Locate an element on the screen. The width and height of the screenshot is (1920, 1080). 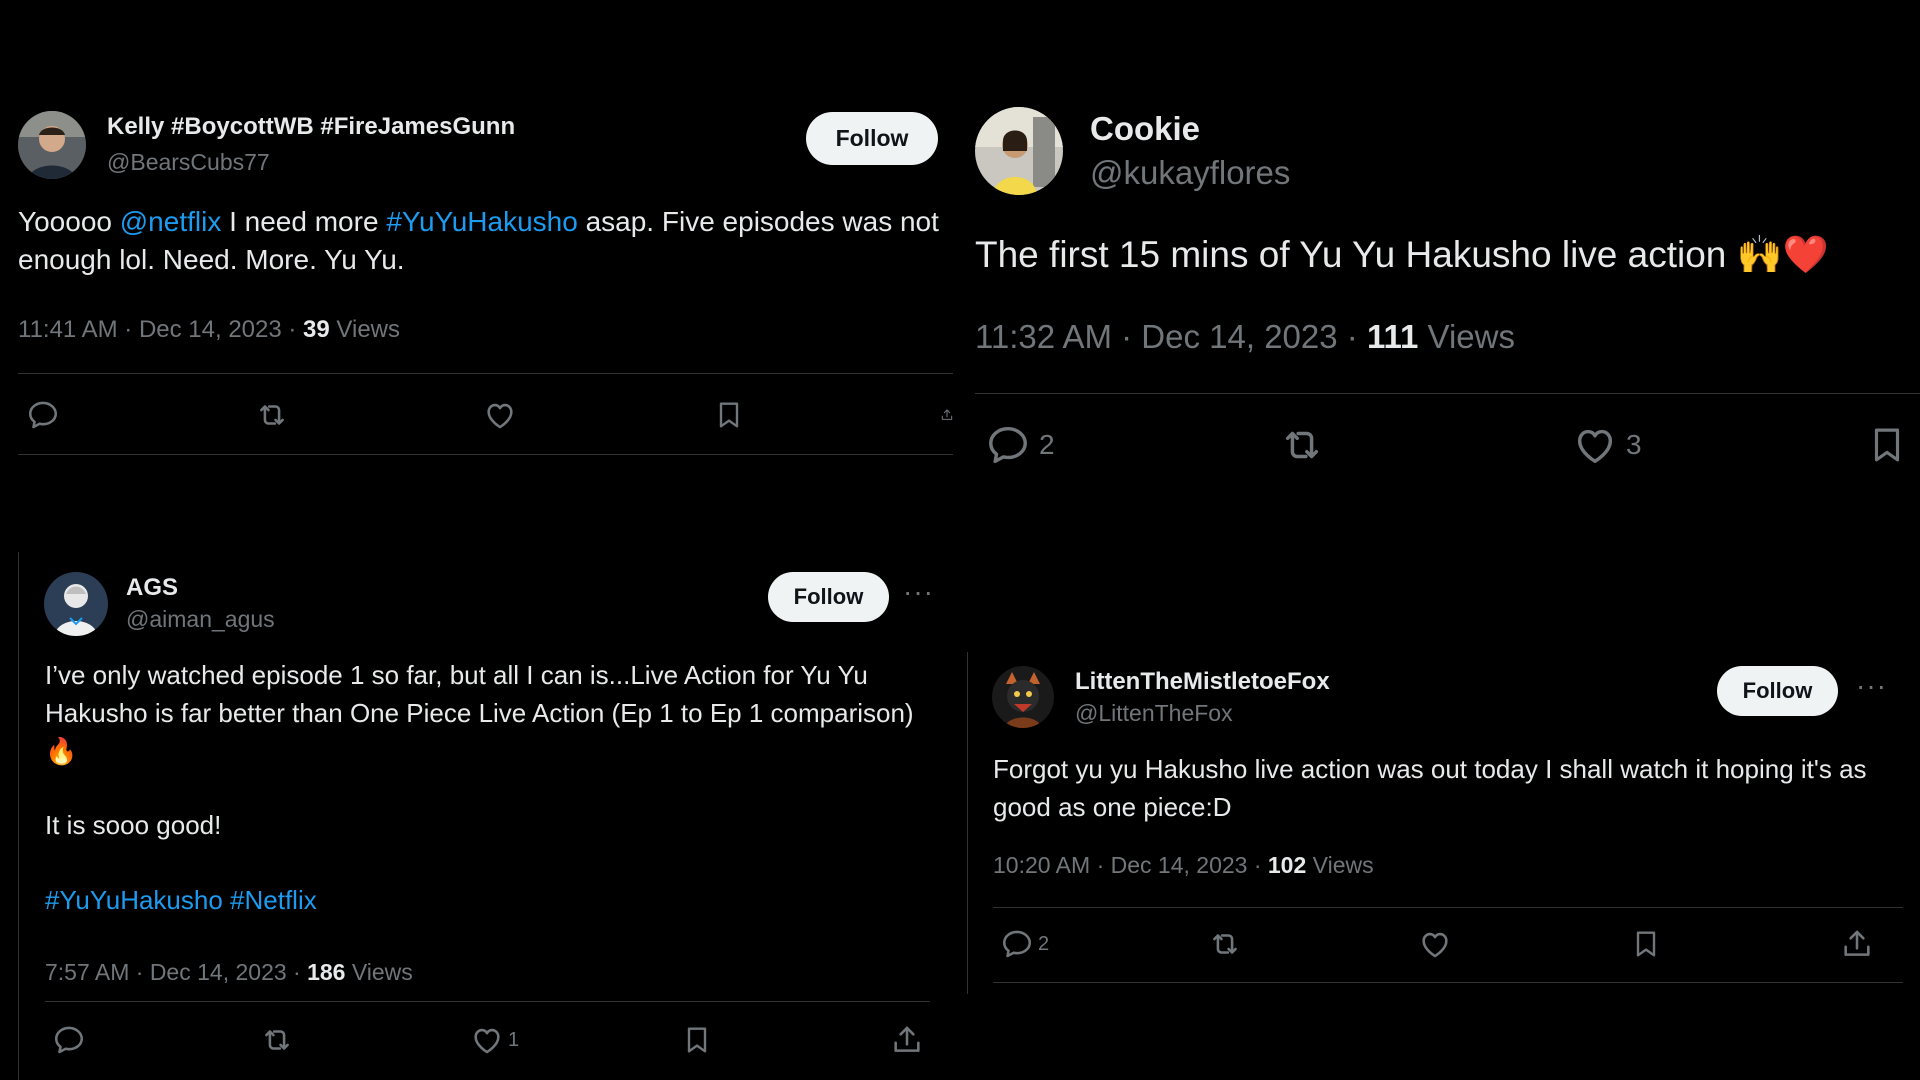
handle: @kukayflores is located at coordinates (1190, 173).